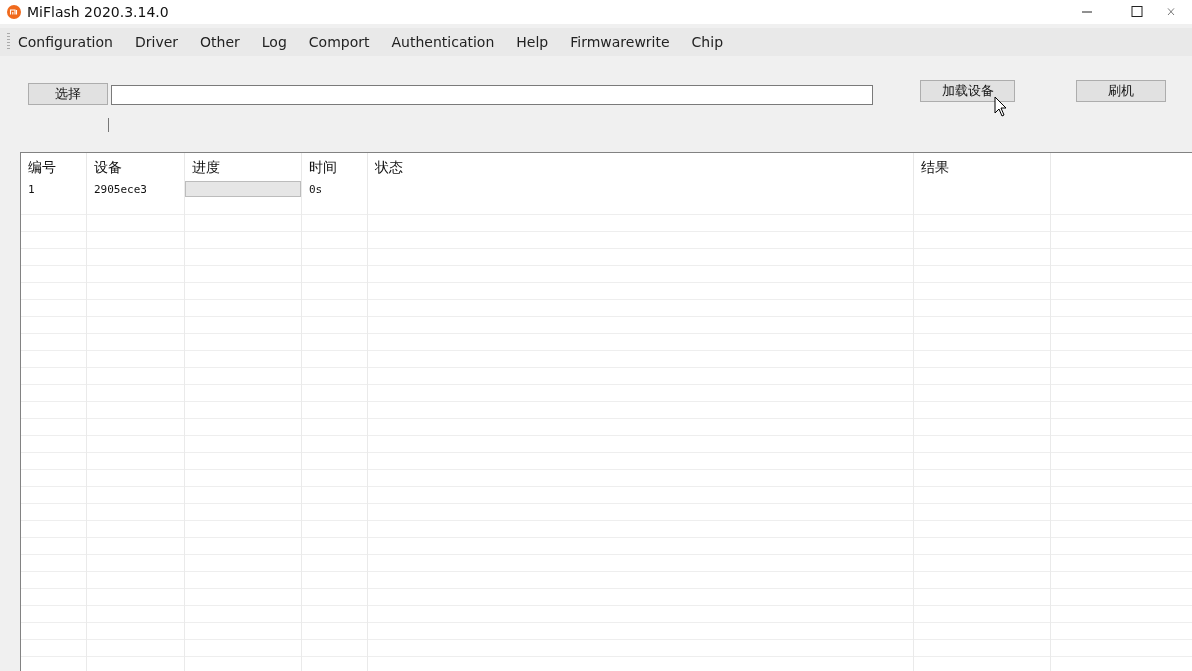 This screenshot has width=1192, height=671. Describe the element at coordinates (492, 95) in the screenshot. I see `path-field` at that location.